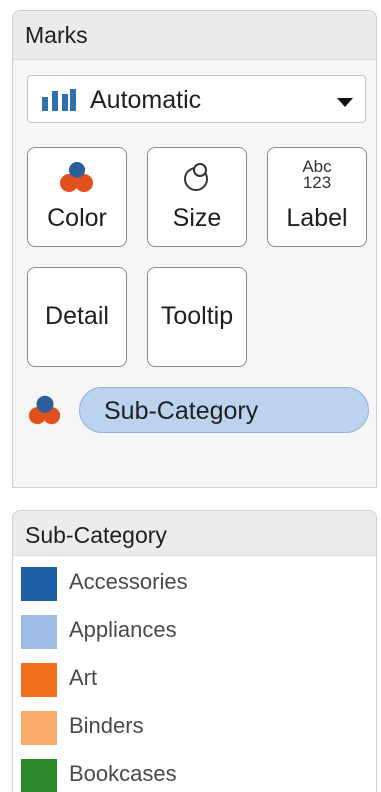 This screenshot has width=381, height=792. Describe the element at coordinates (317, 182) in the screenshot. I see `num-text: 123` at that location.